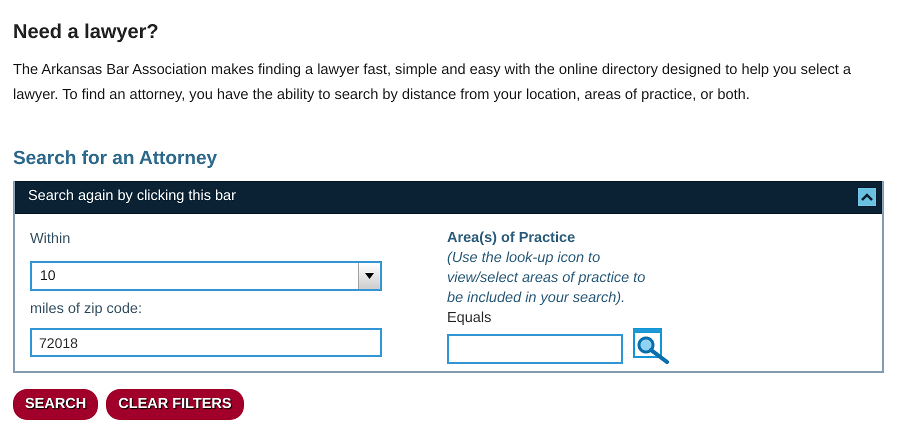  I want to click on page-heading: Need a lawyer?, so click(86, 32).